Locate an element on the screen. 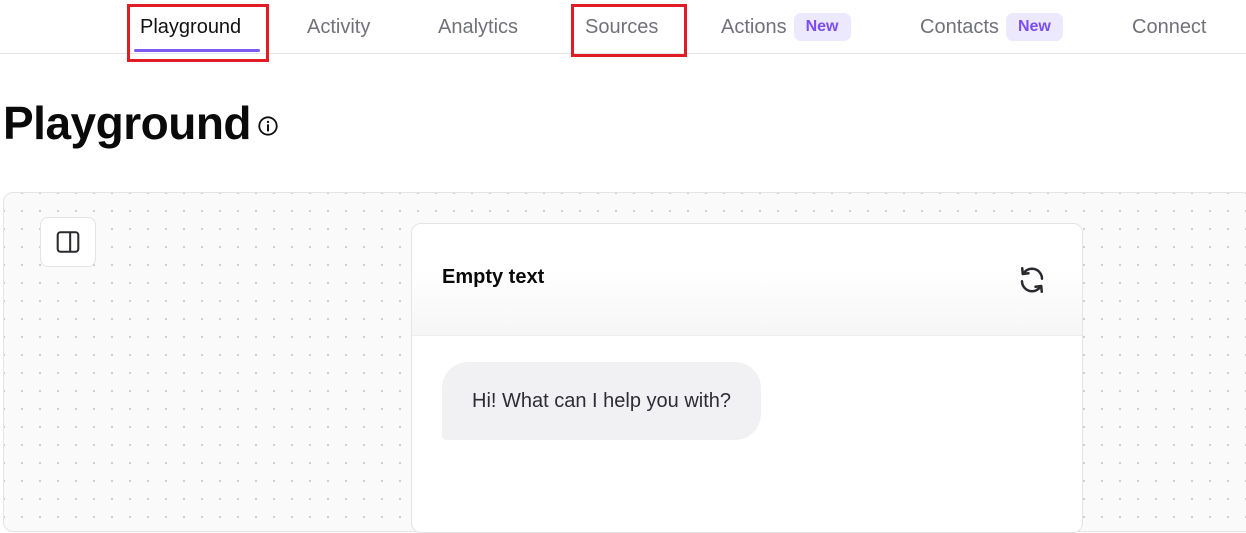 The height and width of the screenshot is (533, 1246). tab-label: Actions is located at coordinates (754, 26).